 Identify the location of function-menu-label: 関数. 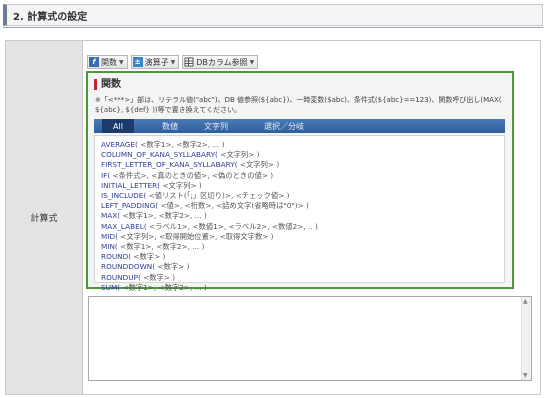
(109, 62).